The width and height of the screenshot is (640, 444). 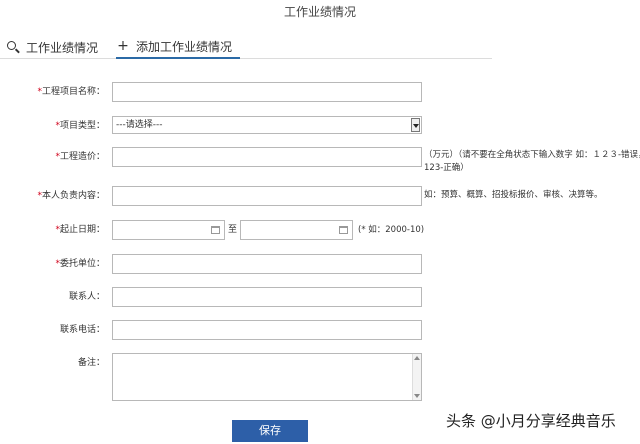 What do you see at coordinates (267, 157) in the screenshot?
I see `project-cost-input` at bounding box center [267, 157].